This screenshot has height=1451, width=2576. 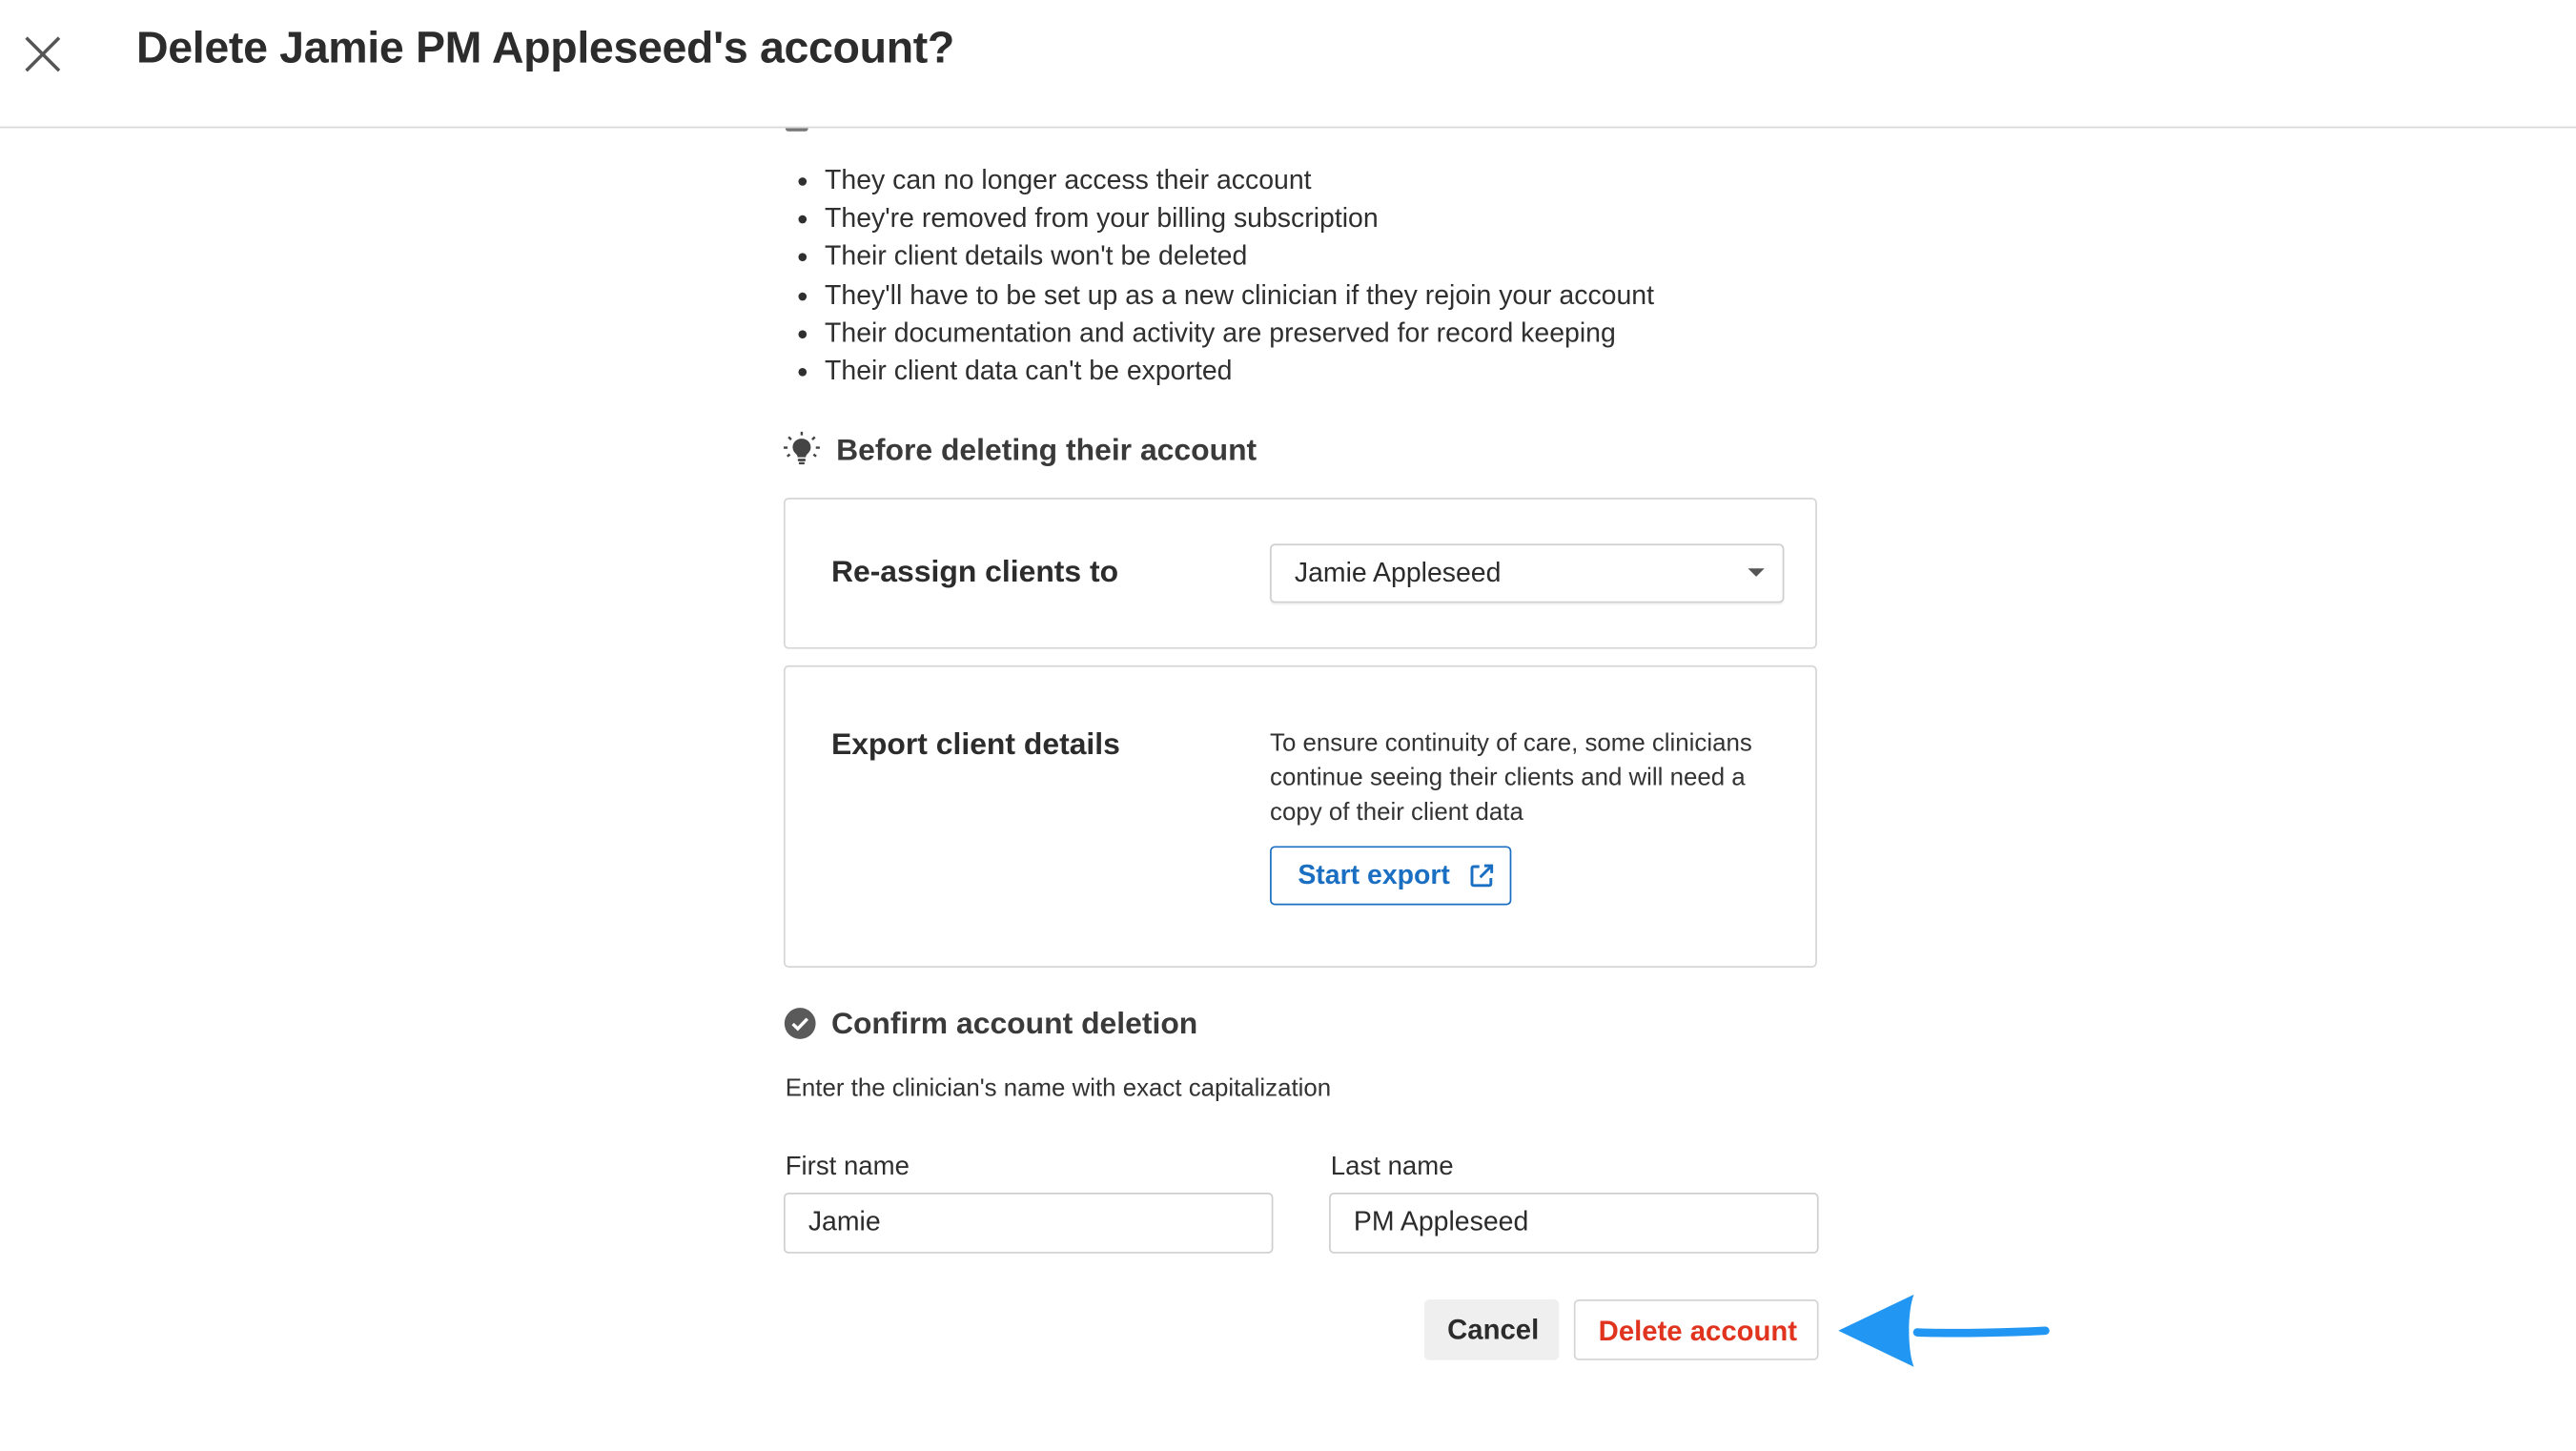 What do you see at coordinates (1482, 876) in the screenshot?
I see `external-link-icon` at bounding box center [1482, 876].